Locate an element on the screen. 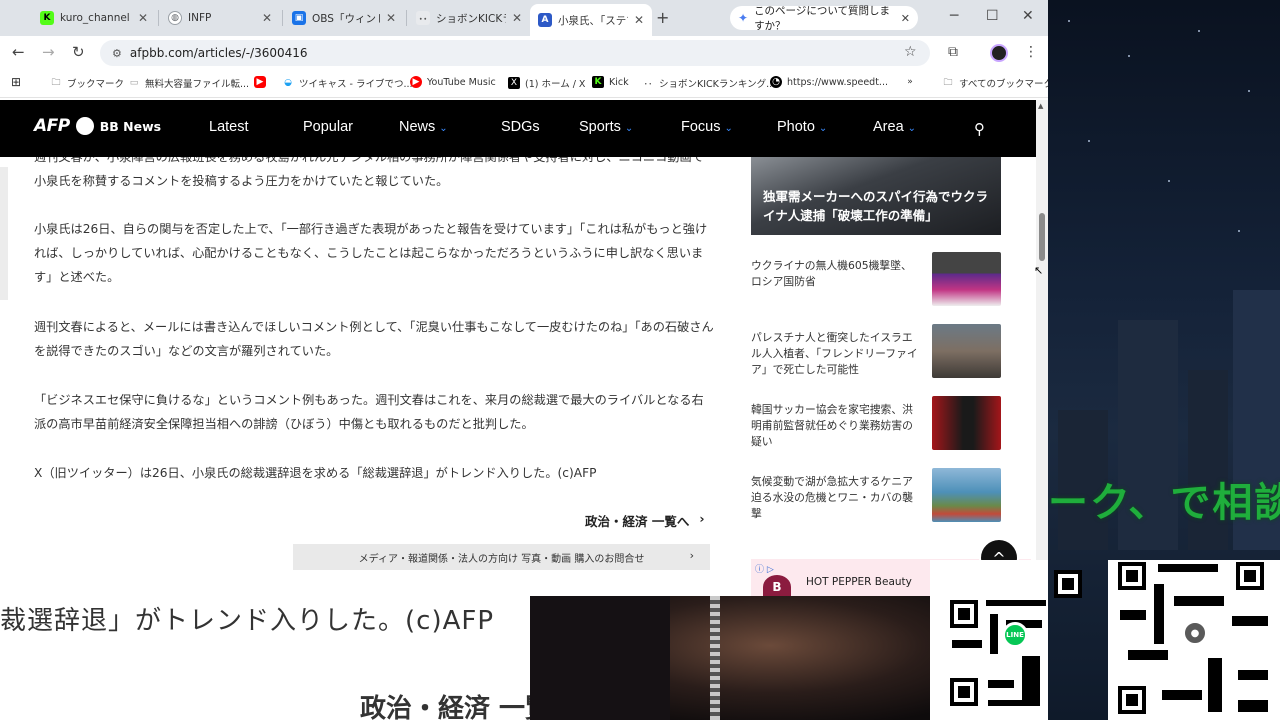 The height and width of the screenshot is (720, 1280). nav-photo: Photo ⌄ is located at coordinates (802, 127).